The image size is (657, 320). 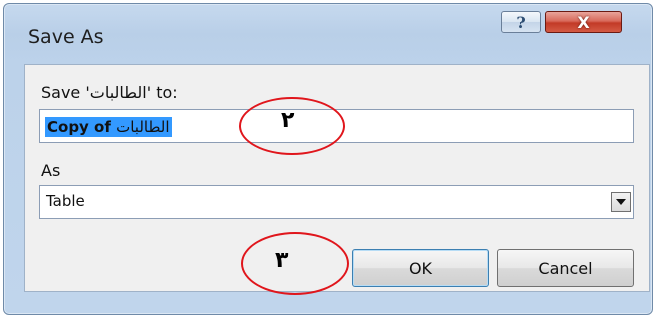 I want to click on question-mark-icon: ?, so click(x=521, y=22).